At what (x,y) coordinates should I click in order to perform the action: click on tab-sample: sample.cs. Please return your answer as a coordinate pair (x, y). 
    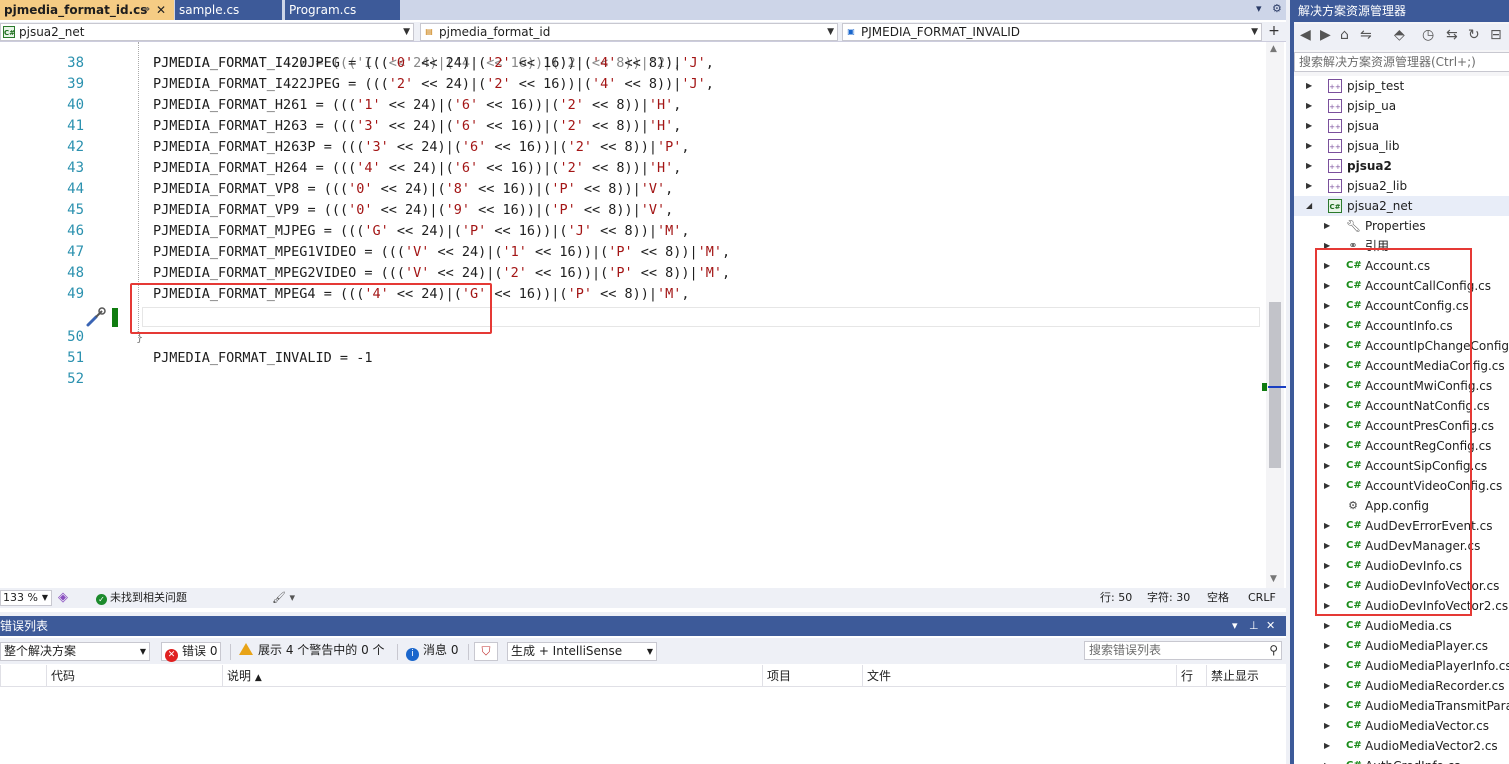
    Looking at the image, I should click on (228, 10).